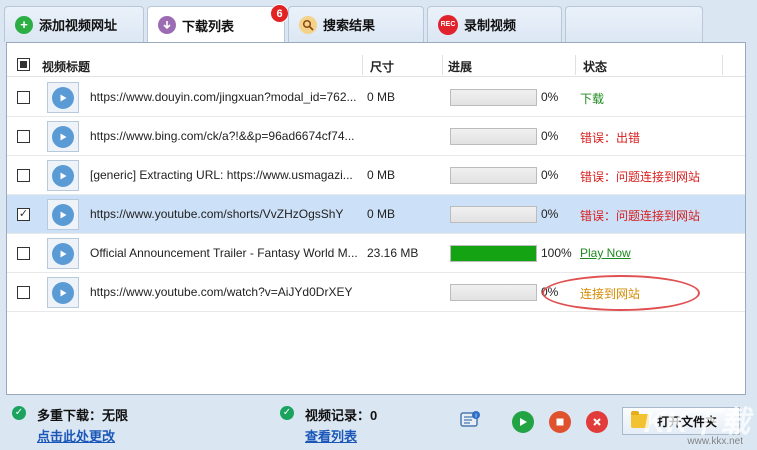 This screenshot has width=757, height=450. I want to click on record-icon: REC, so click(448, 24).